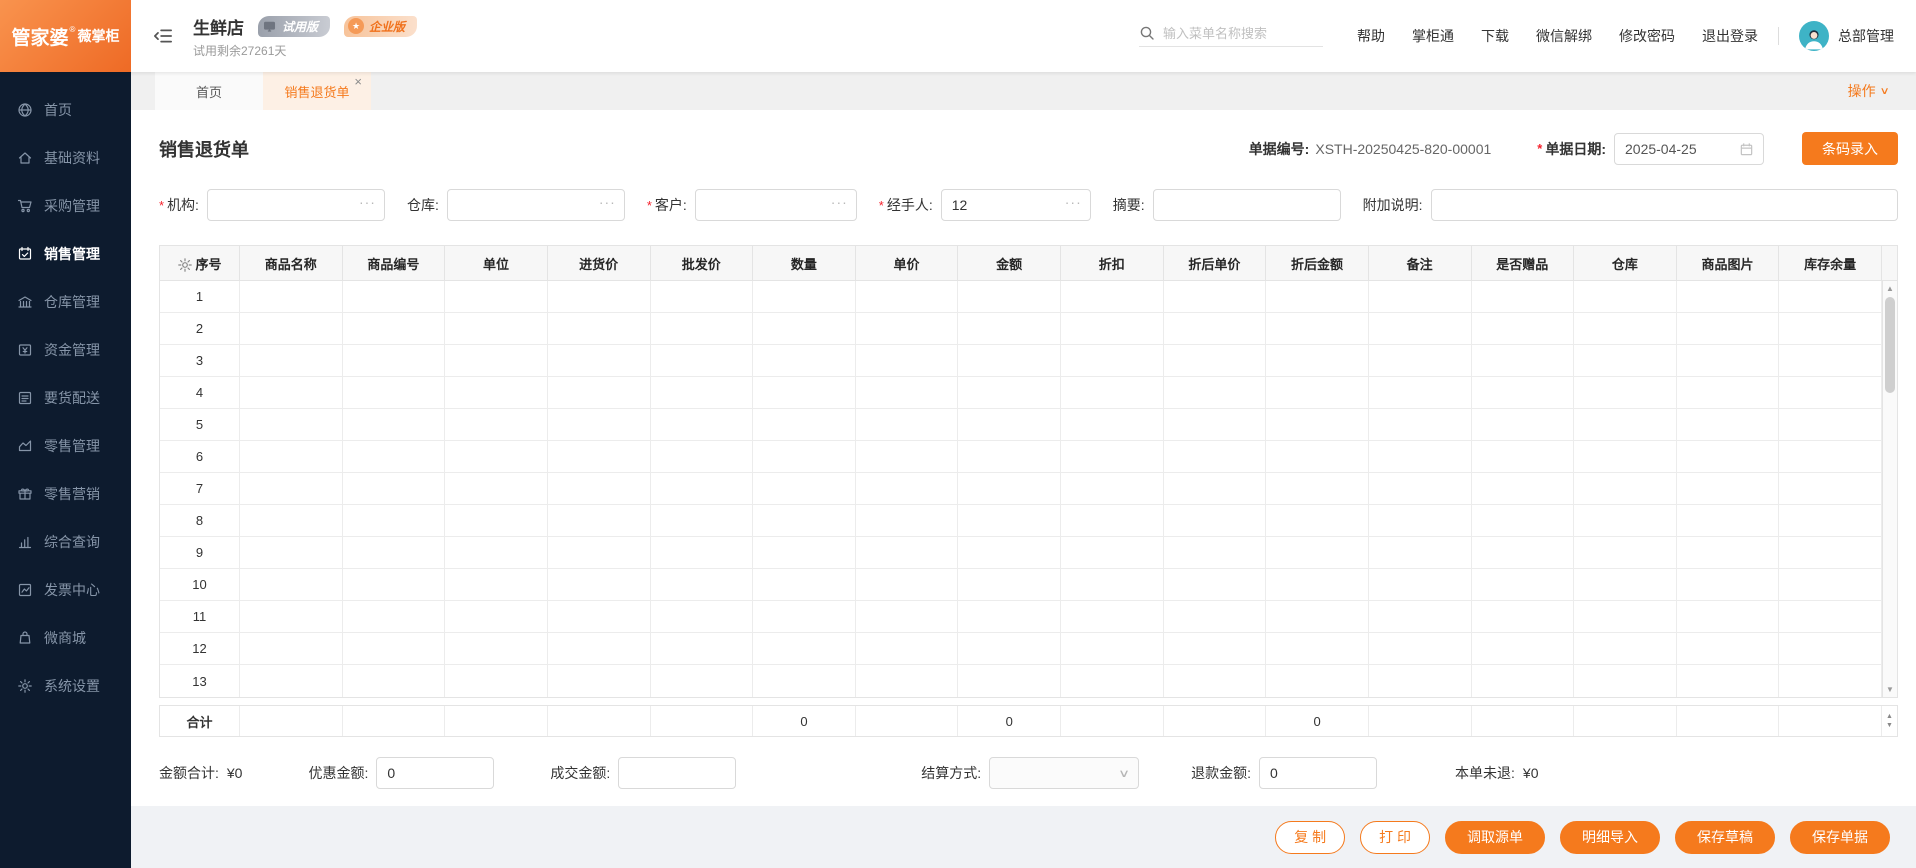 Image resolution: width=1916 pixels, height=868 pixels. I want to click on form-field-input-box, so click(1246, 205).